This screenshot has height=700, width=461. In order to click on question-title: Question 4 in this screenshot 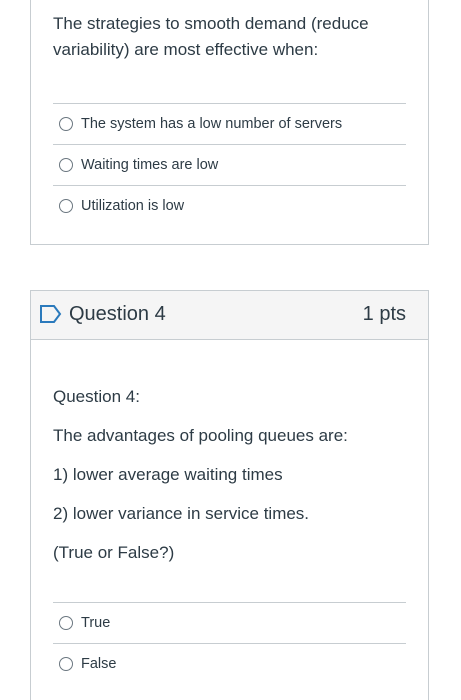, I will do `click(117, 314)`.